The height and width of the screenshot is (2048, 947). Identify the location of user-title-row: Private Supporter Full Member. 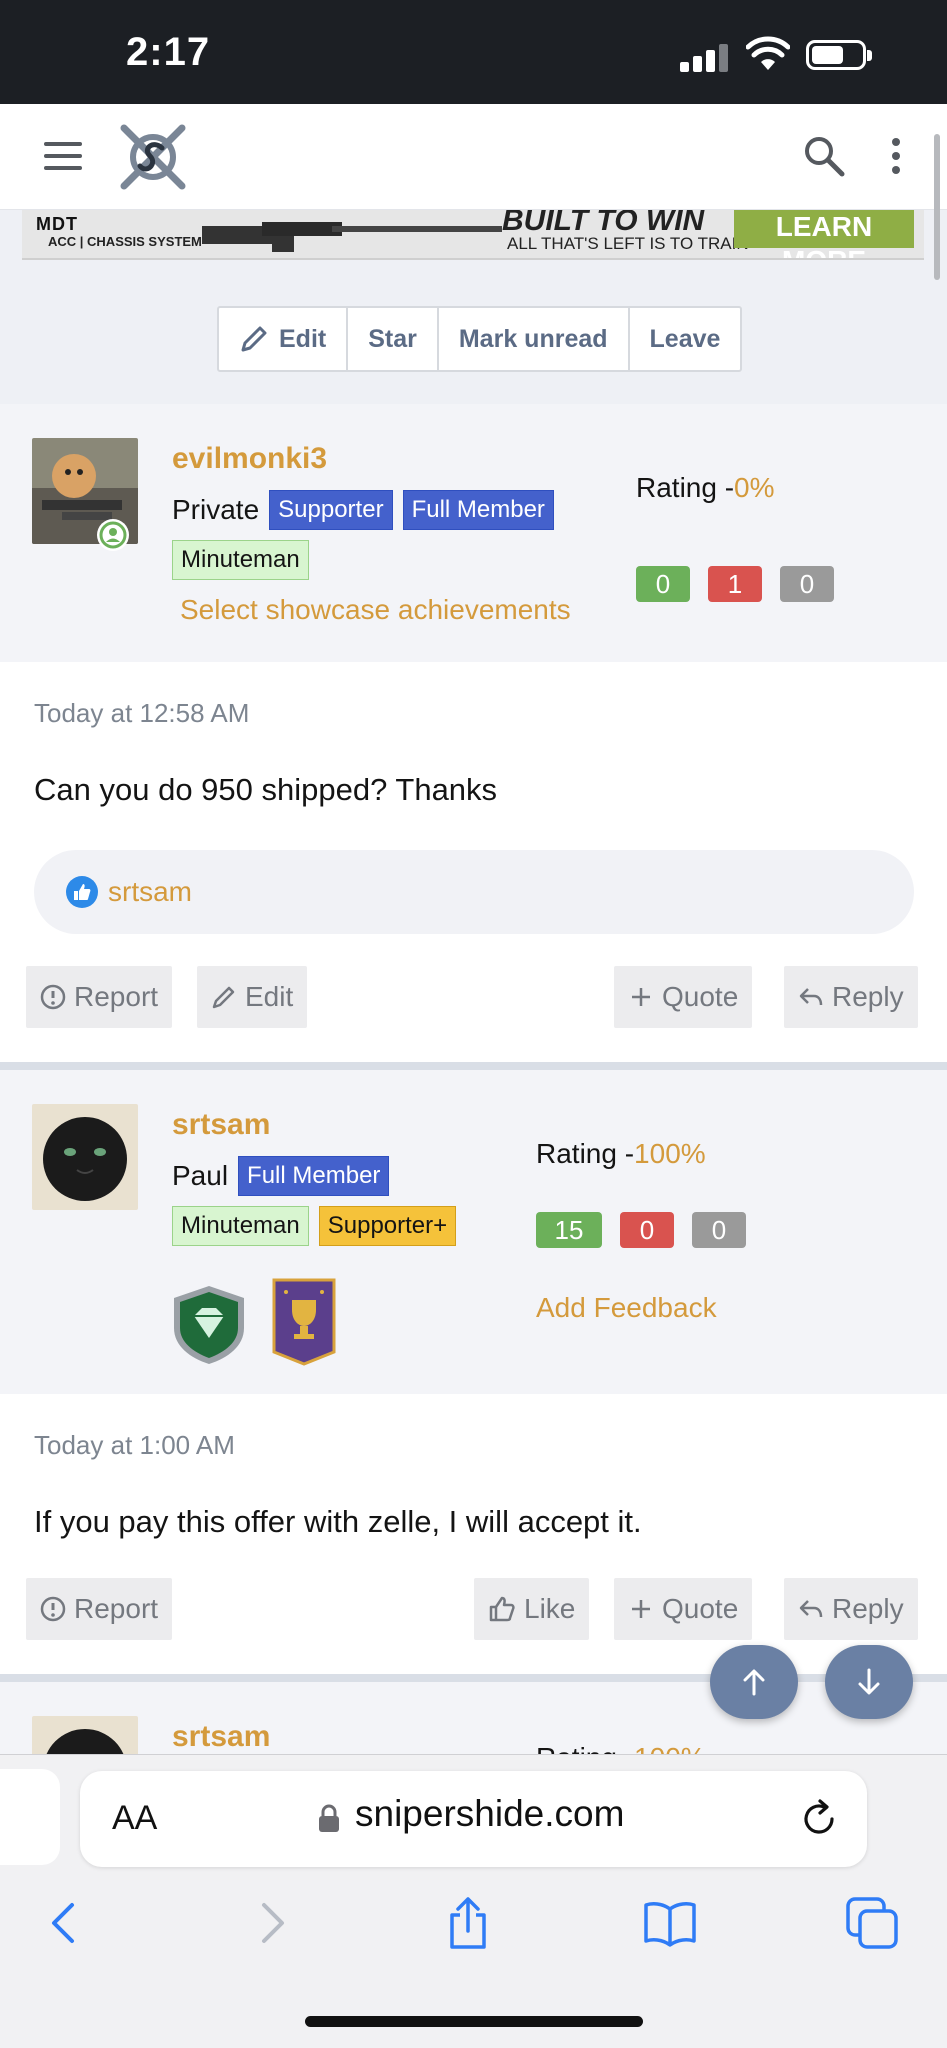
(363, 510).